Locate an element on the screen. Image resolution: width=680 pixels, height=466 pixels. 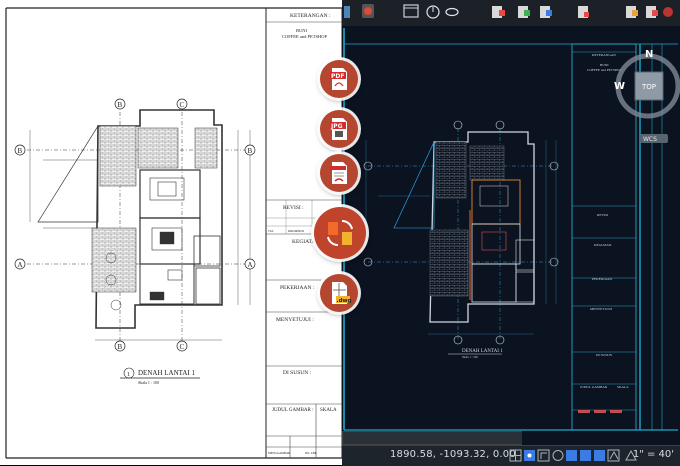
paper-project-line2: COFFEE and PETSHOP is located at coordinates (305, 36).